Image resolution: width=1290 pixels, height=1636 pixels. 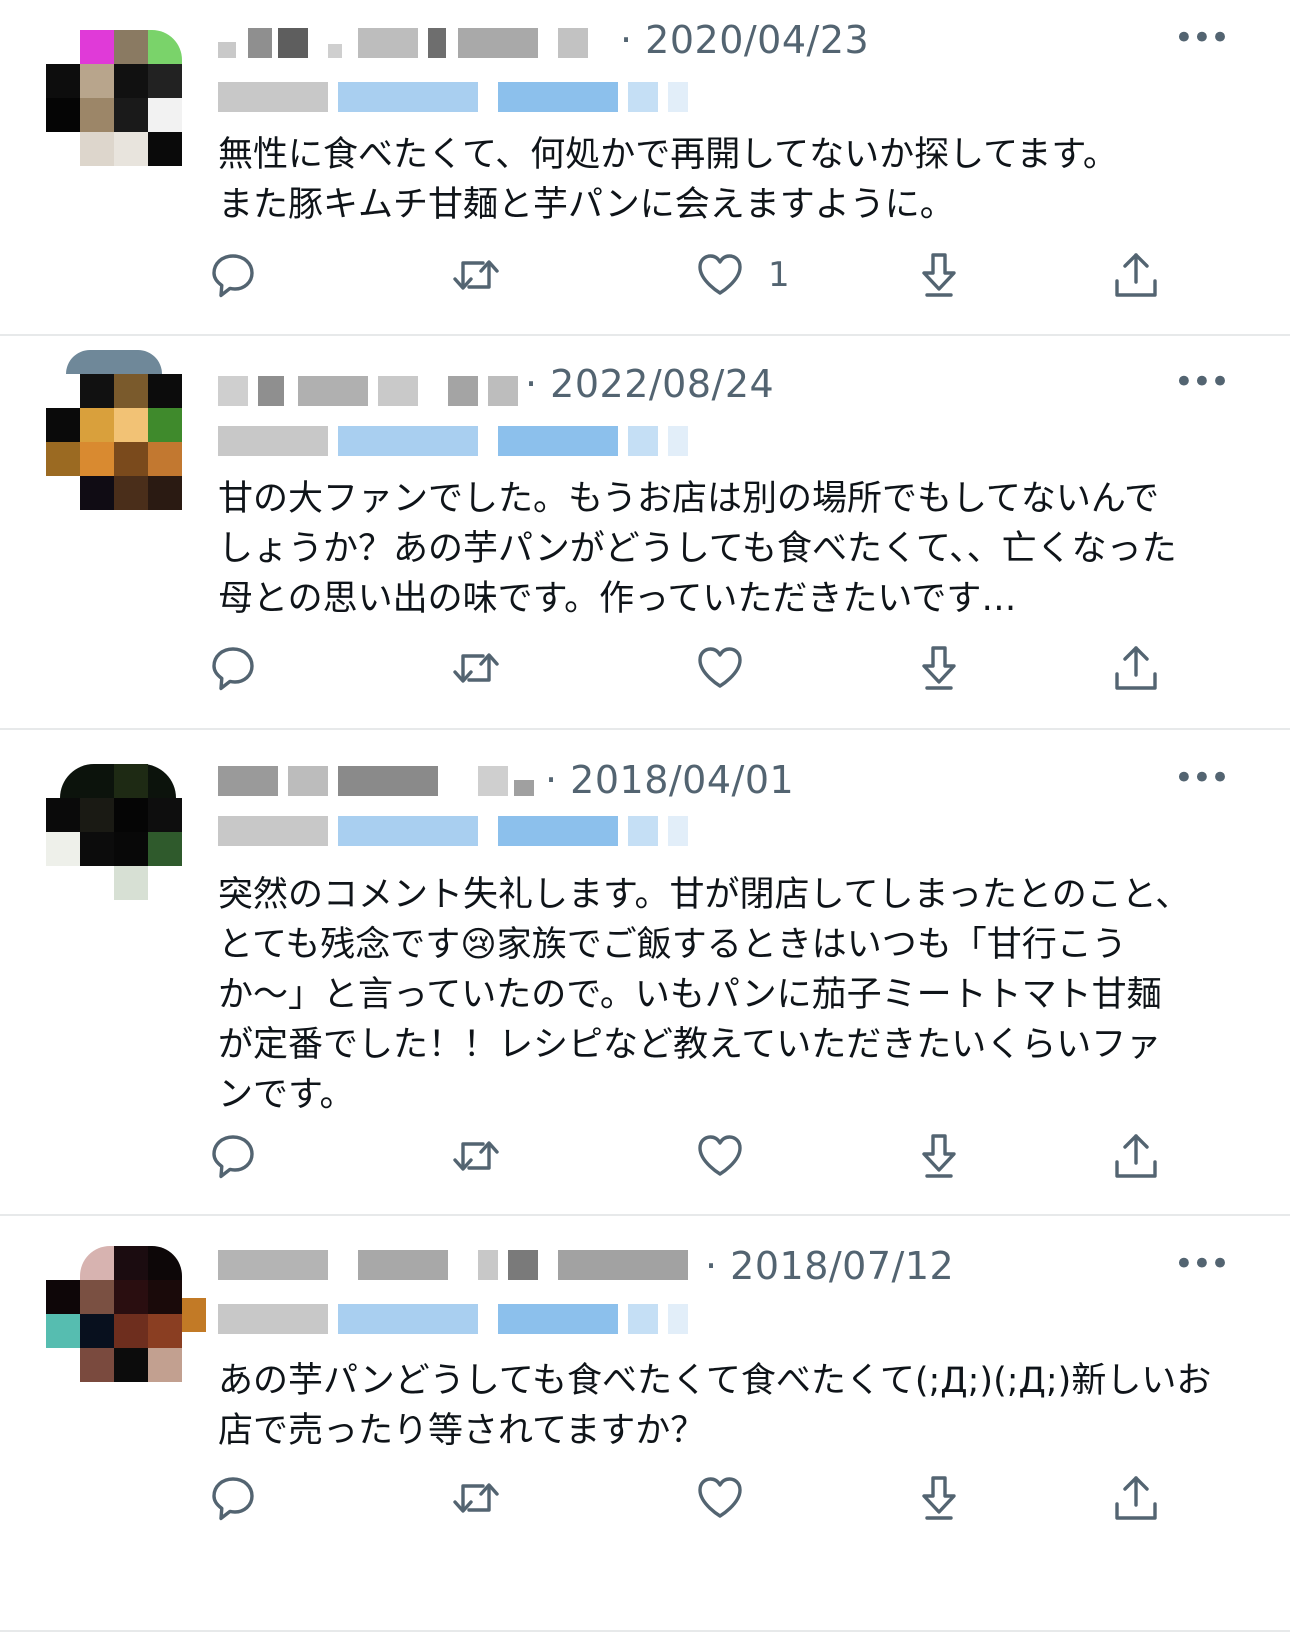 I want to click on tweet-date: · 2018/04/01, so click(x=669, y=780).